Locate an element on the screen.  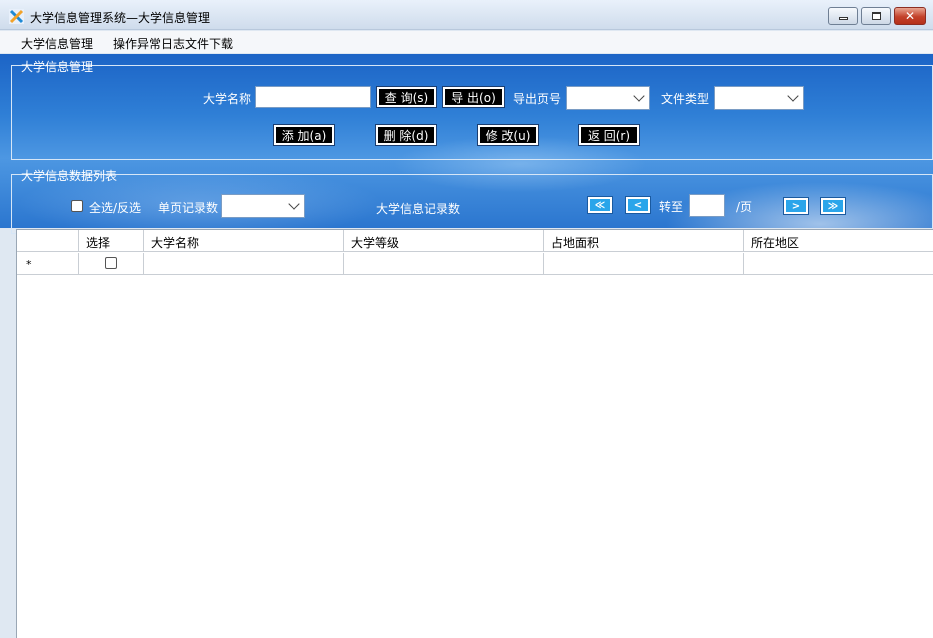
query-group-legend: 大学信息管理 is located at coordinates (57, 67).